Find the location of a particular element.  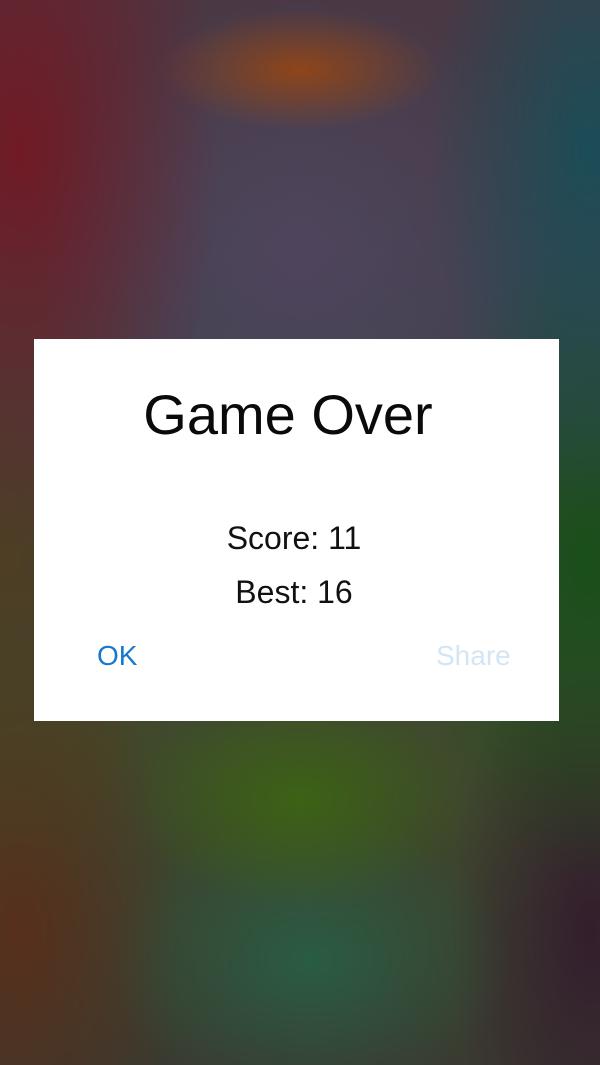

share-button: Share is located at coordinates (473, 656).